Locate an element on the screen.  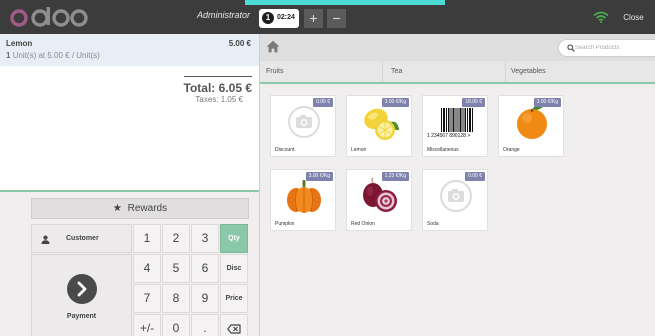
customer-button: Customer is located at coordinates (81, 238).